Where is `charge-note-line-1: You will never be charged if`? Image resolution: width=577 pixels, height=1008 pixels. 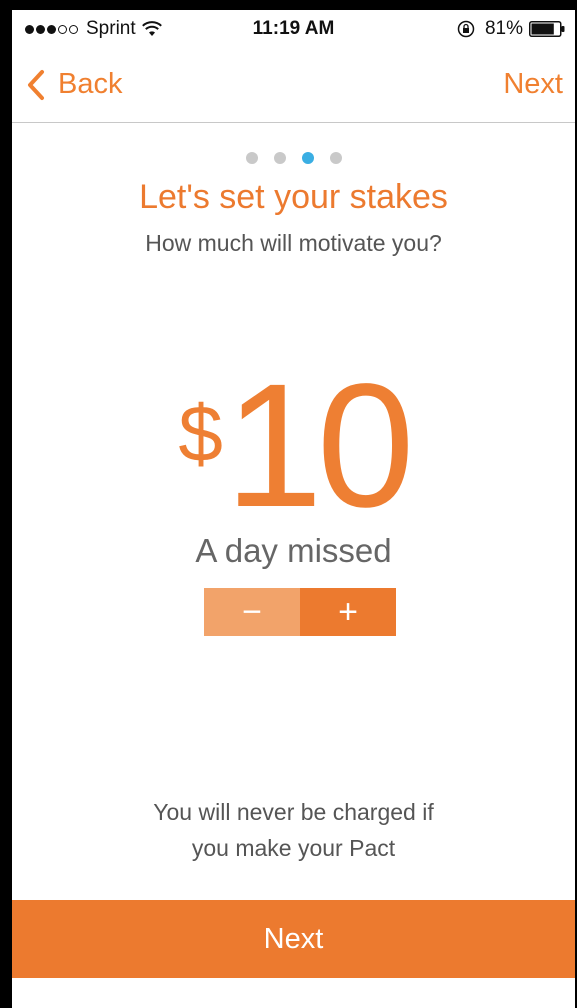
charge-note-line-1: You will never be charged if is located at coordinates (293, 812).